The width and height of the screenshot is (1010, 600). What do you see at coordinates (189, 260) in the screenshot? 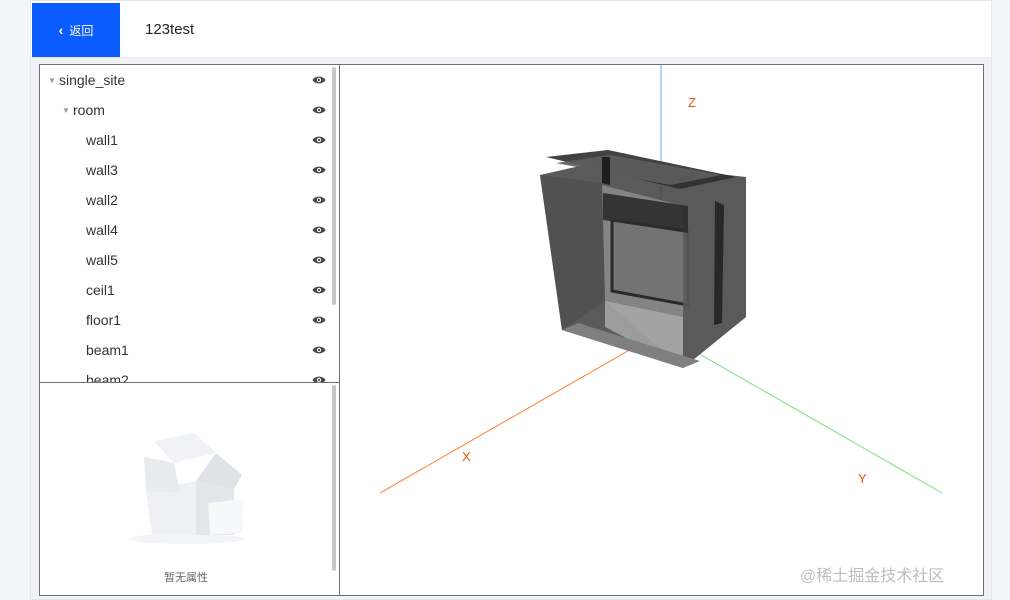
I see `tree-item-wall5: wall5` at bounding box center [189, 260].